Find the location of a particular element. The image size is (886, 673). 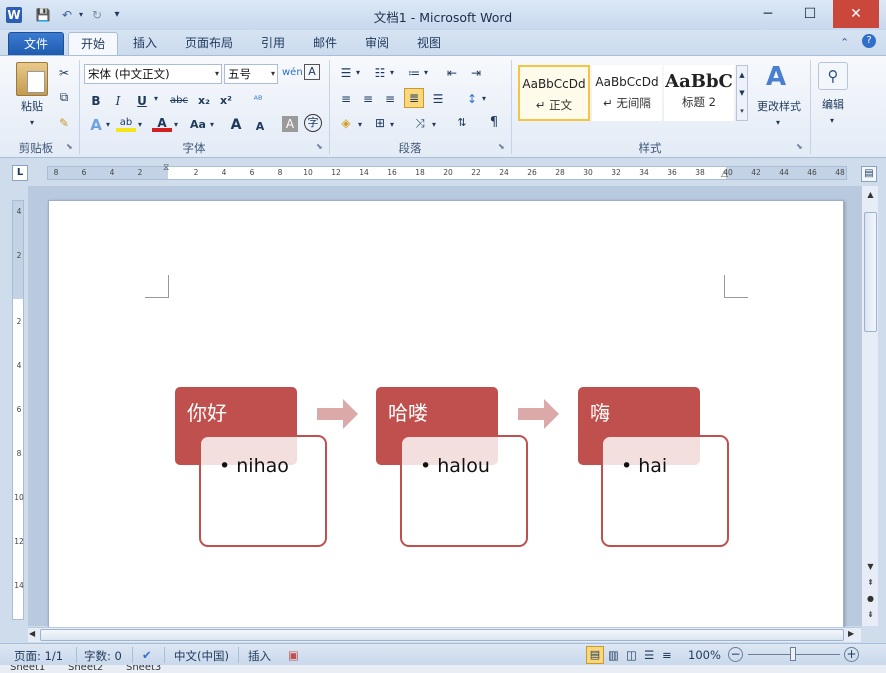

paste-icon is located at coordinates (32, 79).